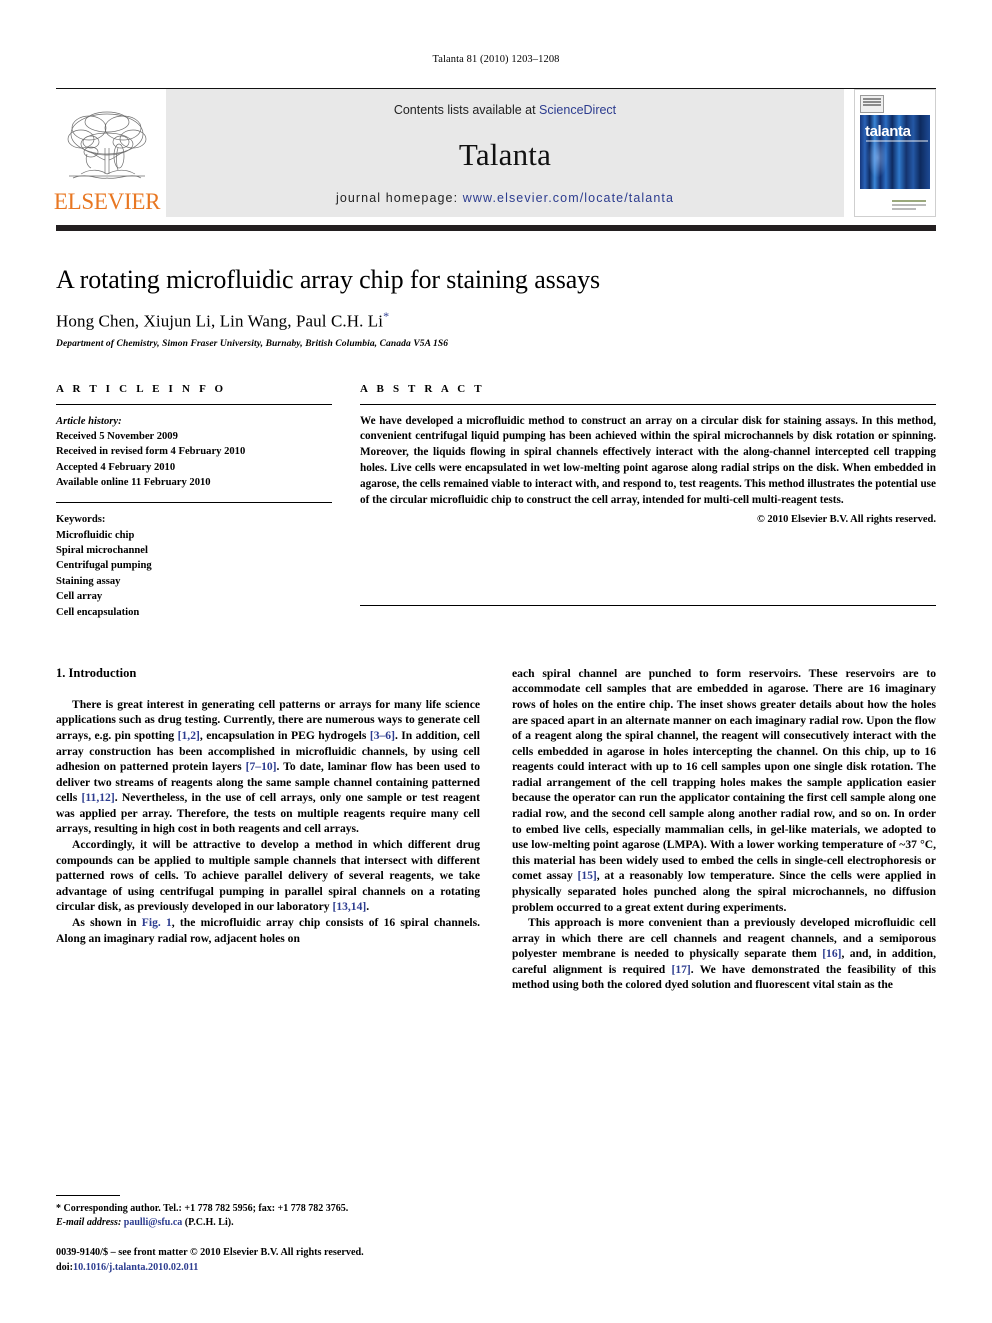 This screenshot has height=1323, width=992. I want to click on article-history-item: Received 5 November 2009, so click(117, 436).